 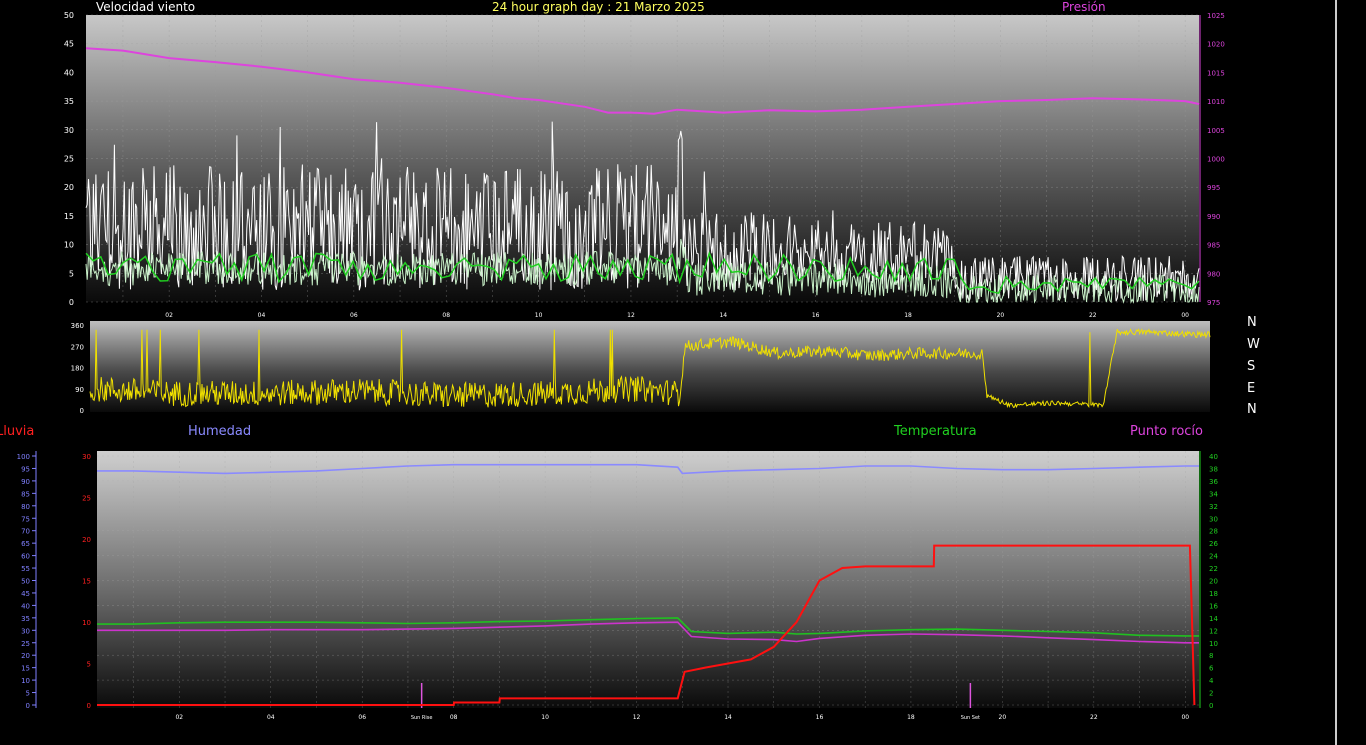 What do you see at coordinates (911, 717) in the screenshot?
I see `x-tick-label: 18` at bounding box center [911, 717].